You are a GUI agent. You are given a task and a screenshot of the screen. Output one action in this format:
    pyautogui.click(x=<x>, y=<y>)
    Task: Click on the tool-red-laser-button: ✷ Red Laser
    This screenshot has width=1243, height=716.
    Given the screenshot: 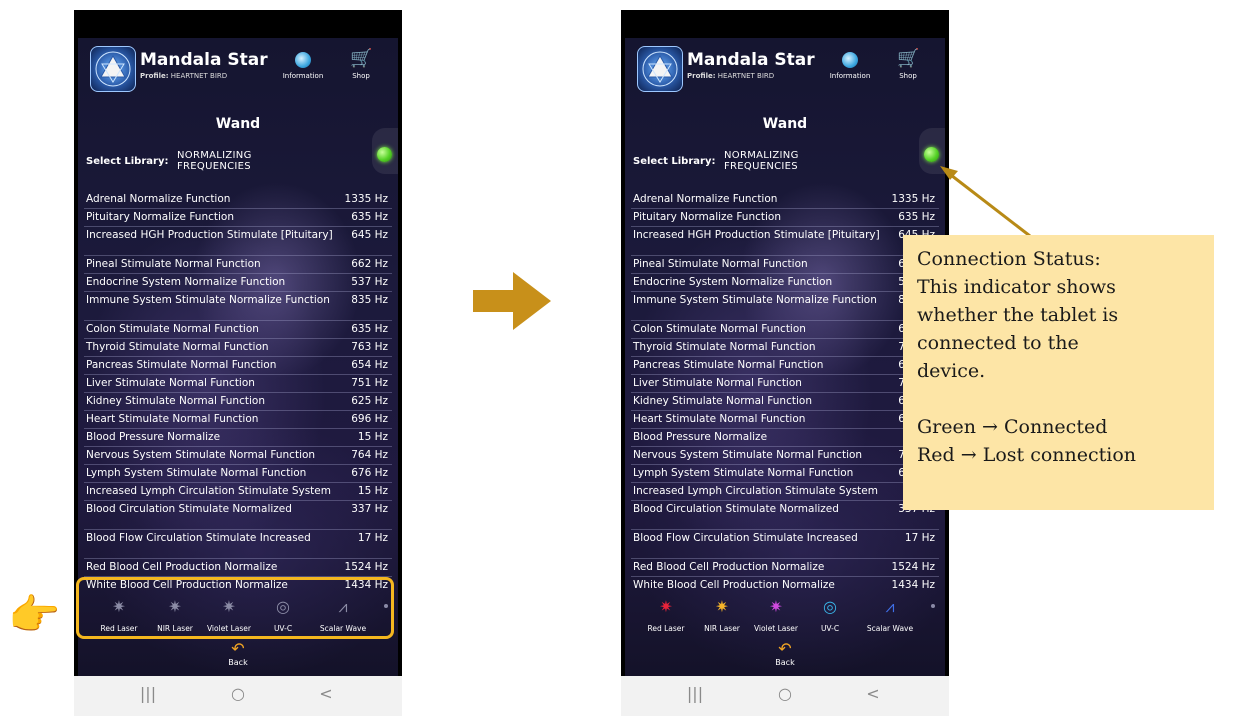 What is the action you would take?
    pyautogui.click(x=666, y=614)
    